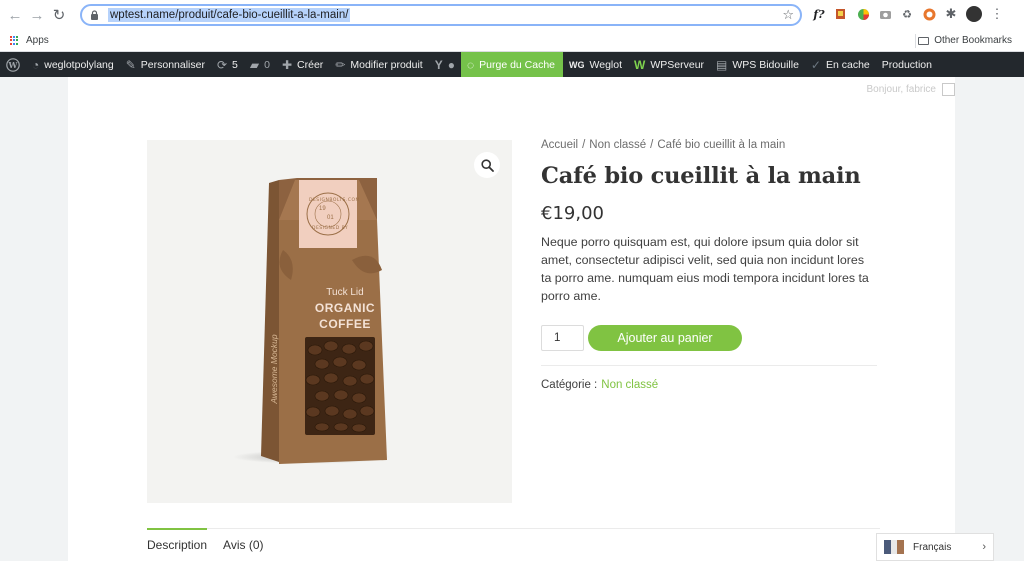 This screenshot has height=561, width=1024. I want to click on zoom-button, so click(487, 165).